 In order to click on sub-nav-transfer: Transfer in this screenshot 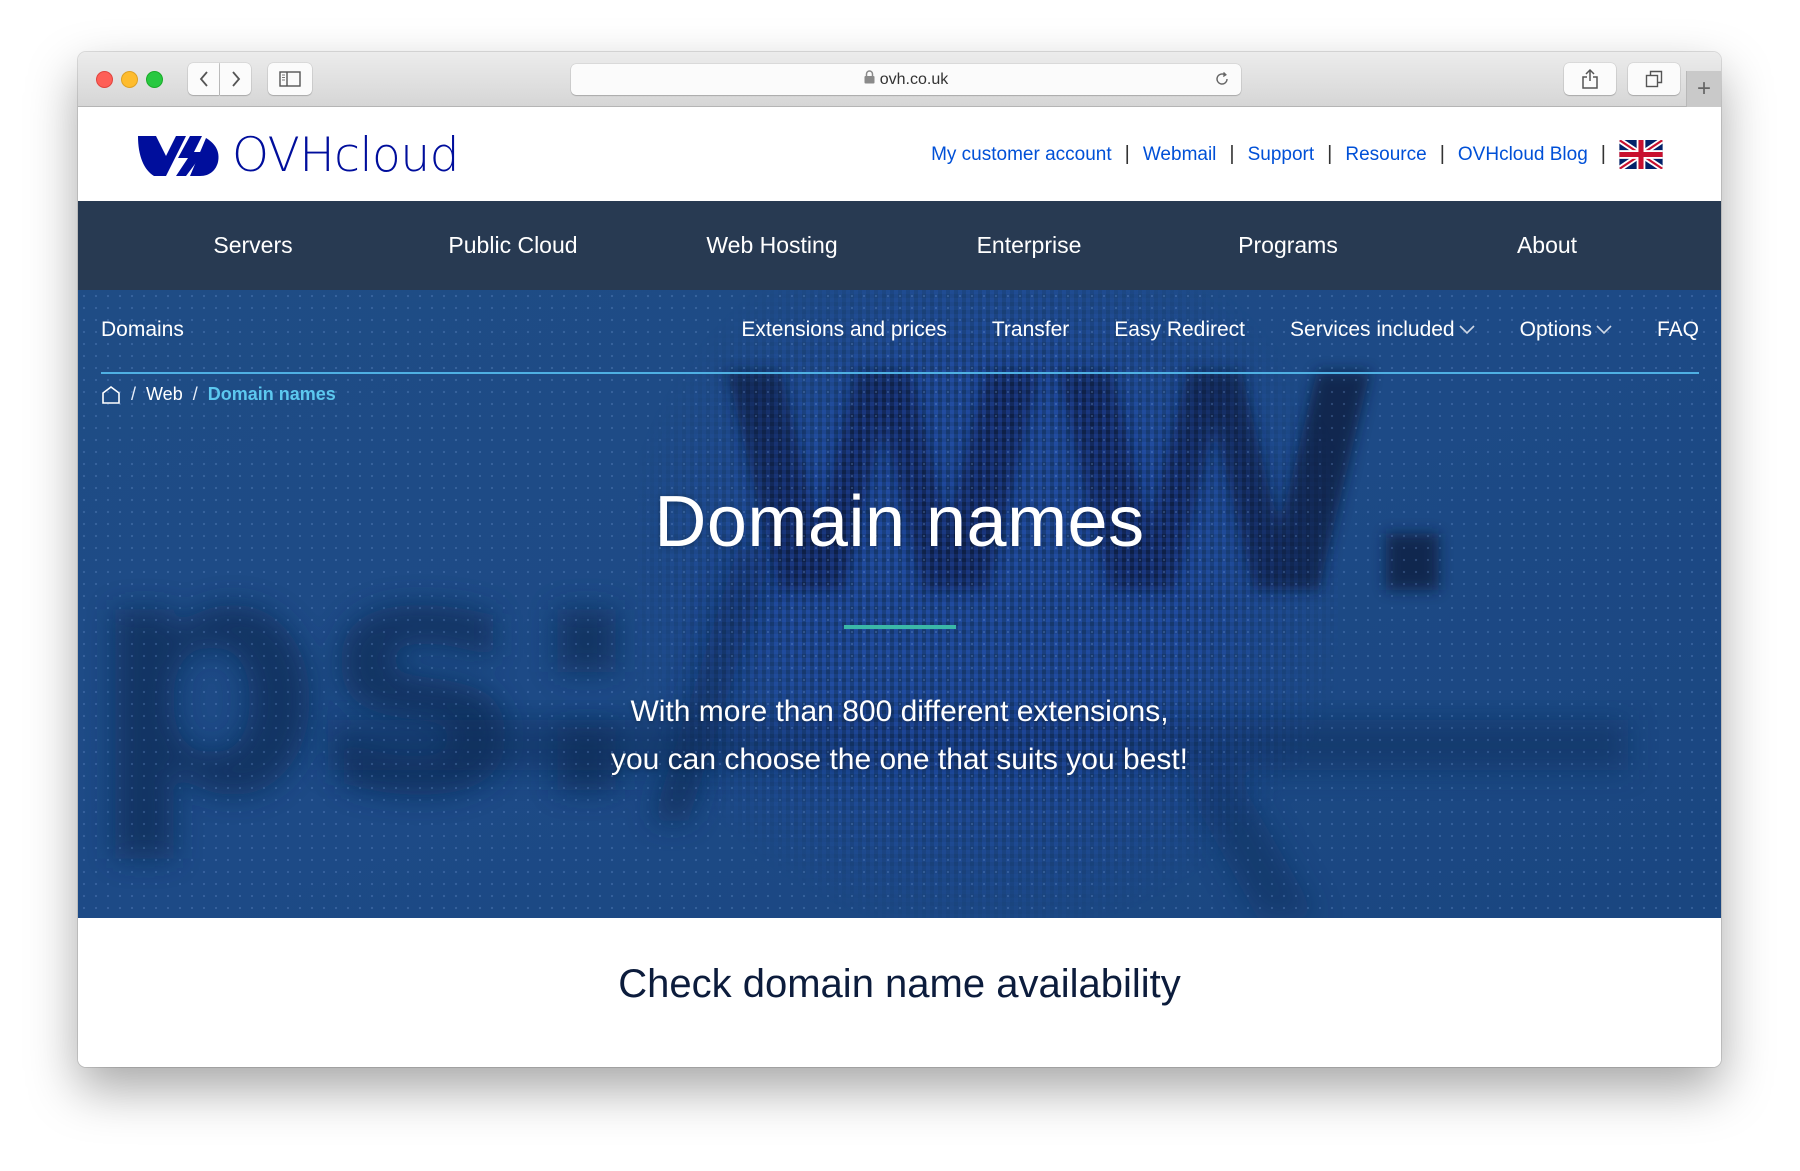, I will do `click(1030, 330)`.